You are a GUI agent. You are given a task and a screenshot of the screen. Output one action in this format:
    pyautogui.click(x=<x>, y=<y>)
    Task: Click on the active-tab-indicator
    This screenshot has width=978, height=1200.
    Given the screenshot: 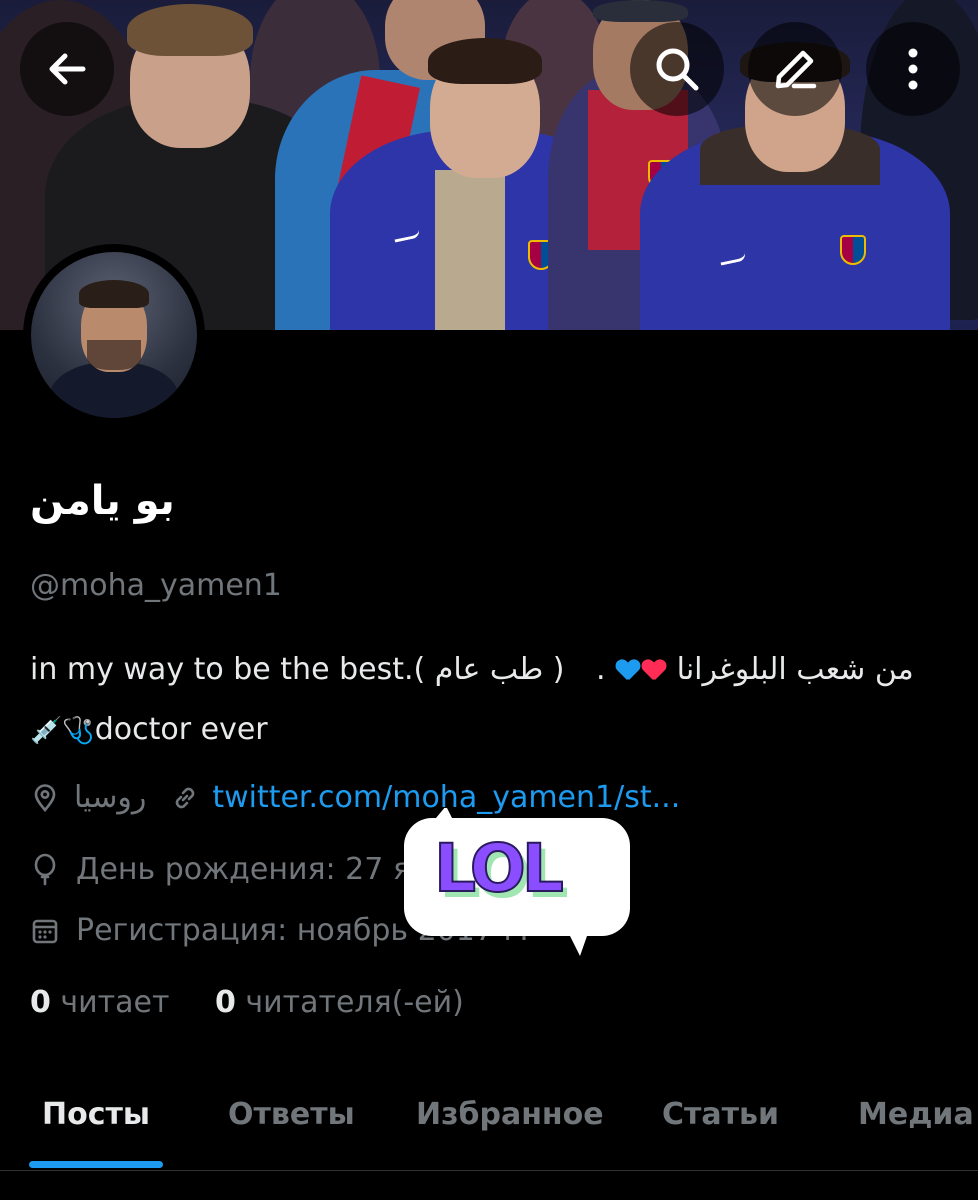 What is the action you would take?
    pyautogui.click(x=96, y=1164)
    